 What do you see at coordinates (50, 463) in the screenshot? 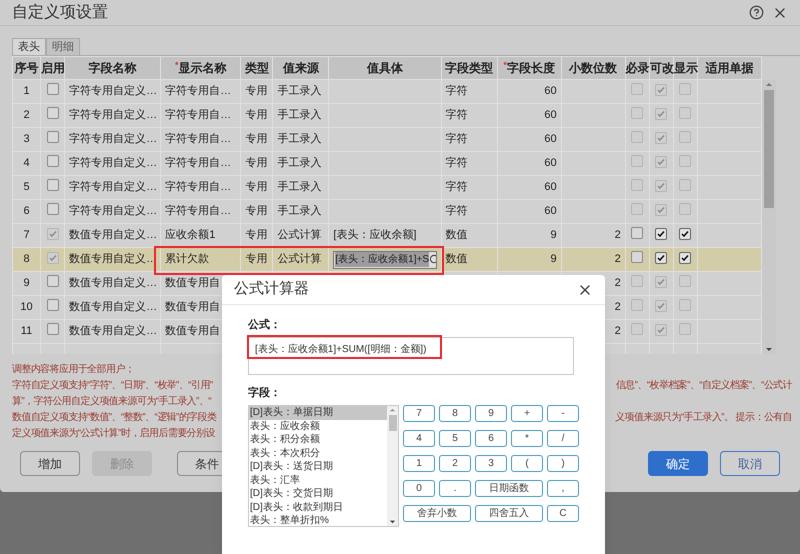
I see `dialog-button: 增加` at bounding box center [50, 463].